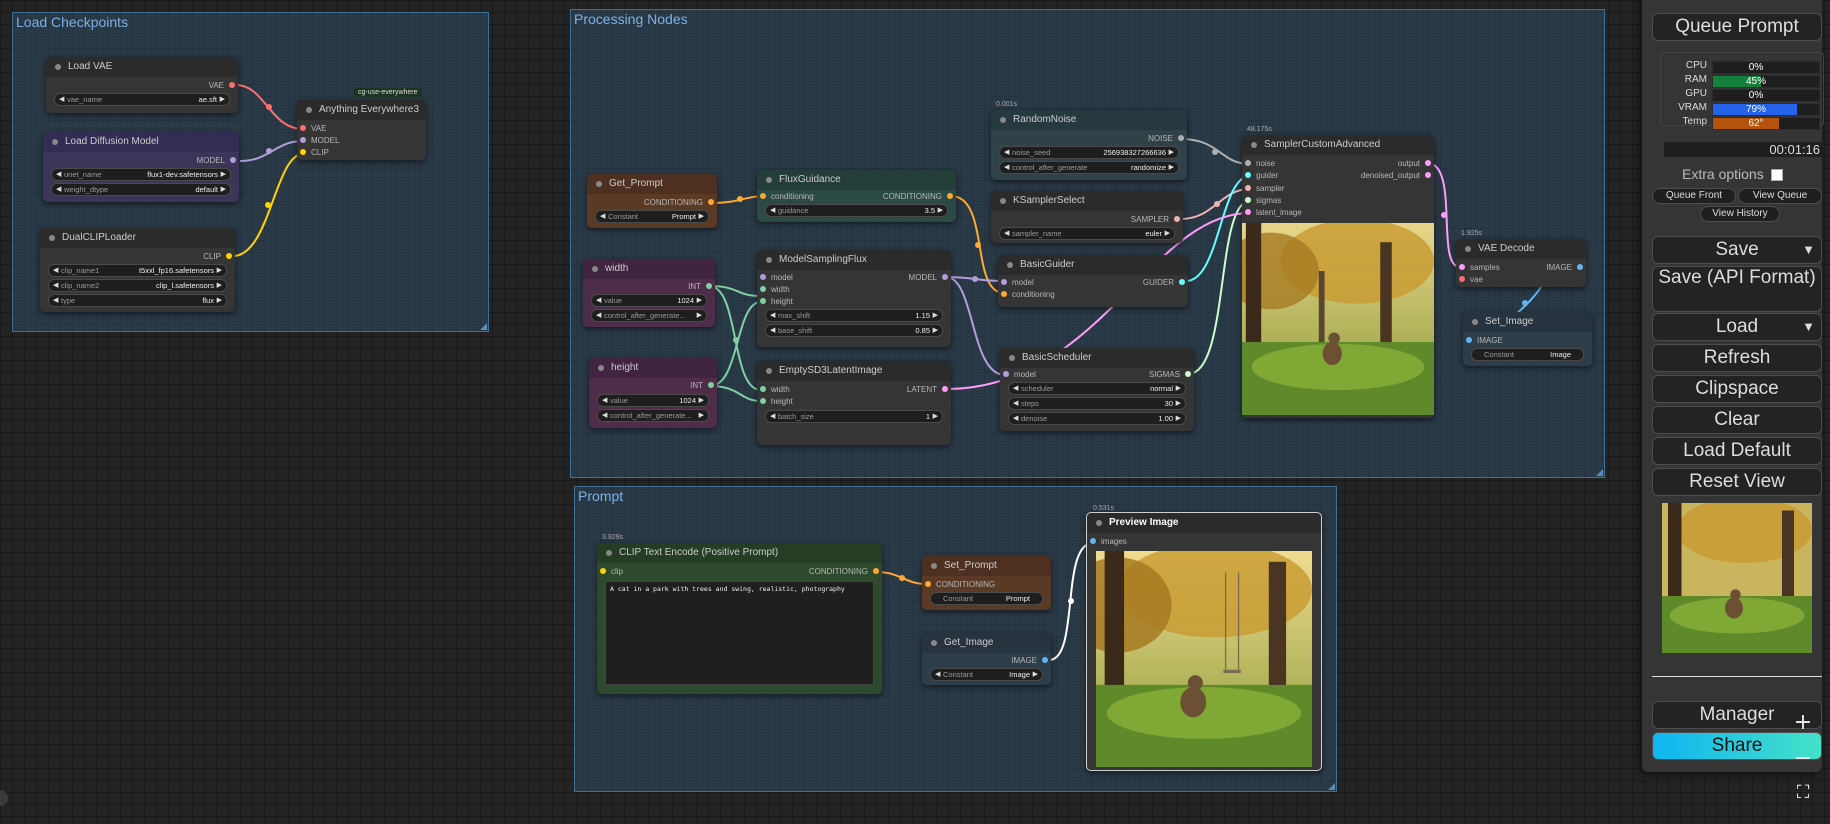 The width and height of the screenshot is (1830, 824). Describe the element at coordinates (854, 315) in the screenshot. I see `widget-max-shift: ◀ max_shift 1.15 ▶` at that location.